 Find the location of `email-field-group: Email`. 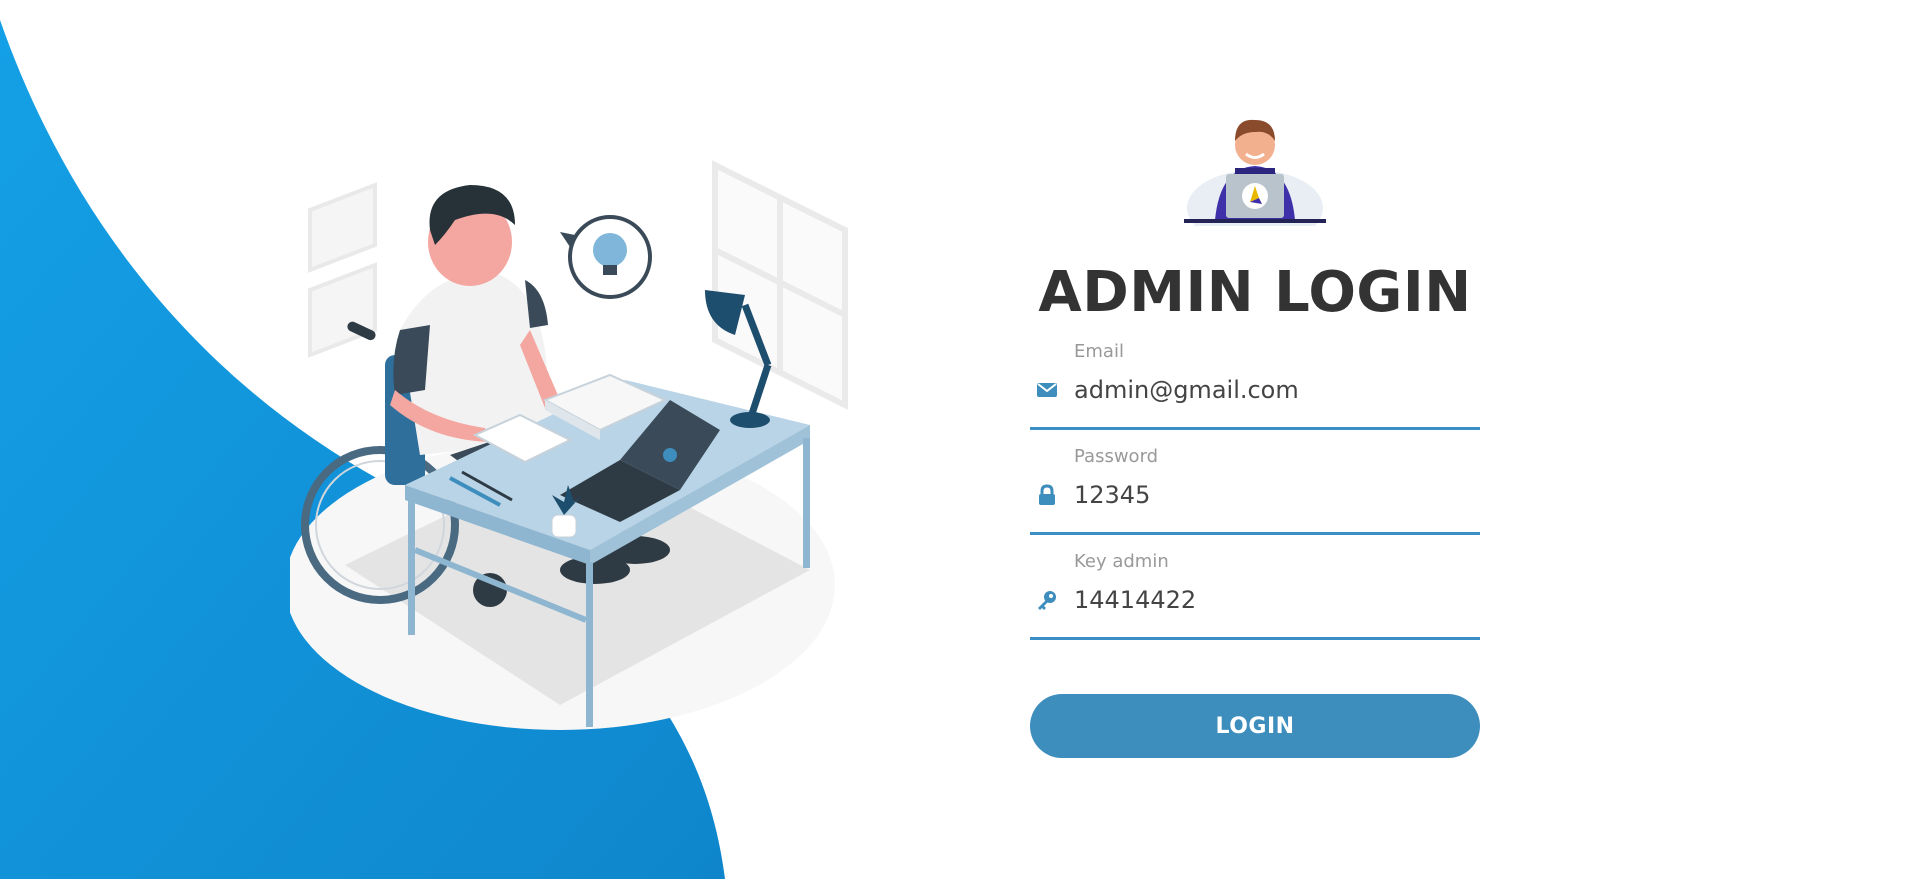

email-field-group: Email is located at coordinates (1255, 382).